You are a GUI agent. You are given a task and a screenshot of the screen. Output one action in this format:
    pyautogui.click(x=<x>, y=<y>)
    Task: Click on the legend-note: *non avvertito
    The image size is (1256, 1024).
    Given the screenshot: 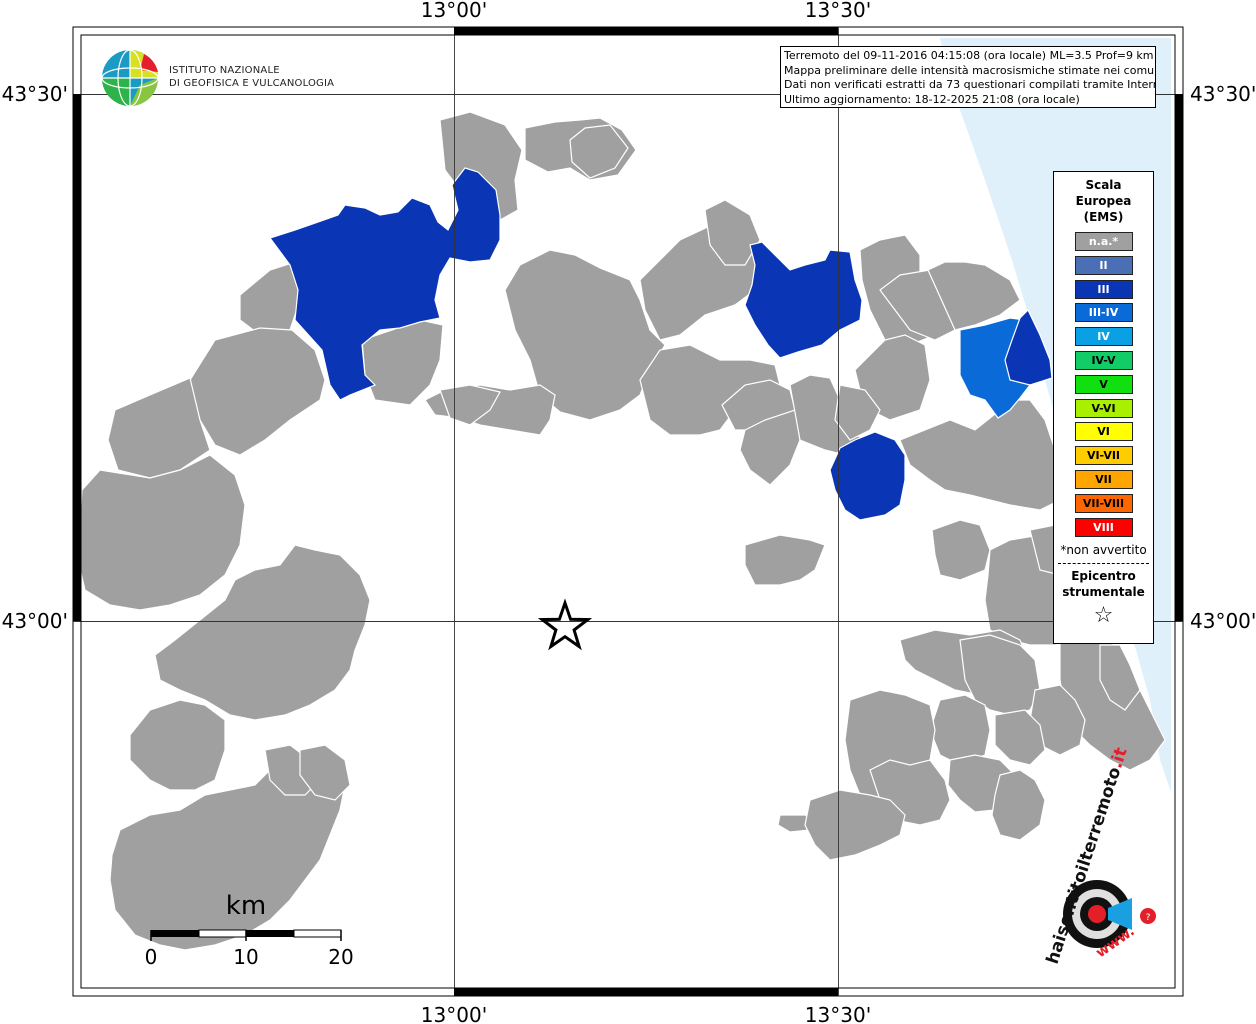 What is the action you would take?
    pyautogui.click(x=1103, y=549)
    